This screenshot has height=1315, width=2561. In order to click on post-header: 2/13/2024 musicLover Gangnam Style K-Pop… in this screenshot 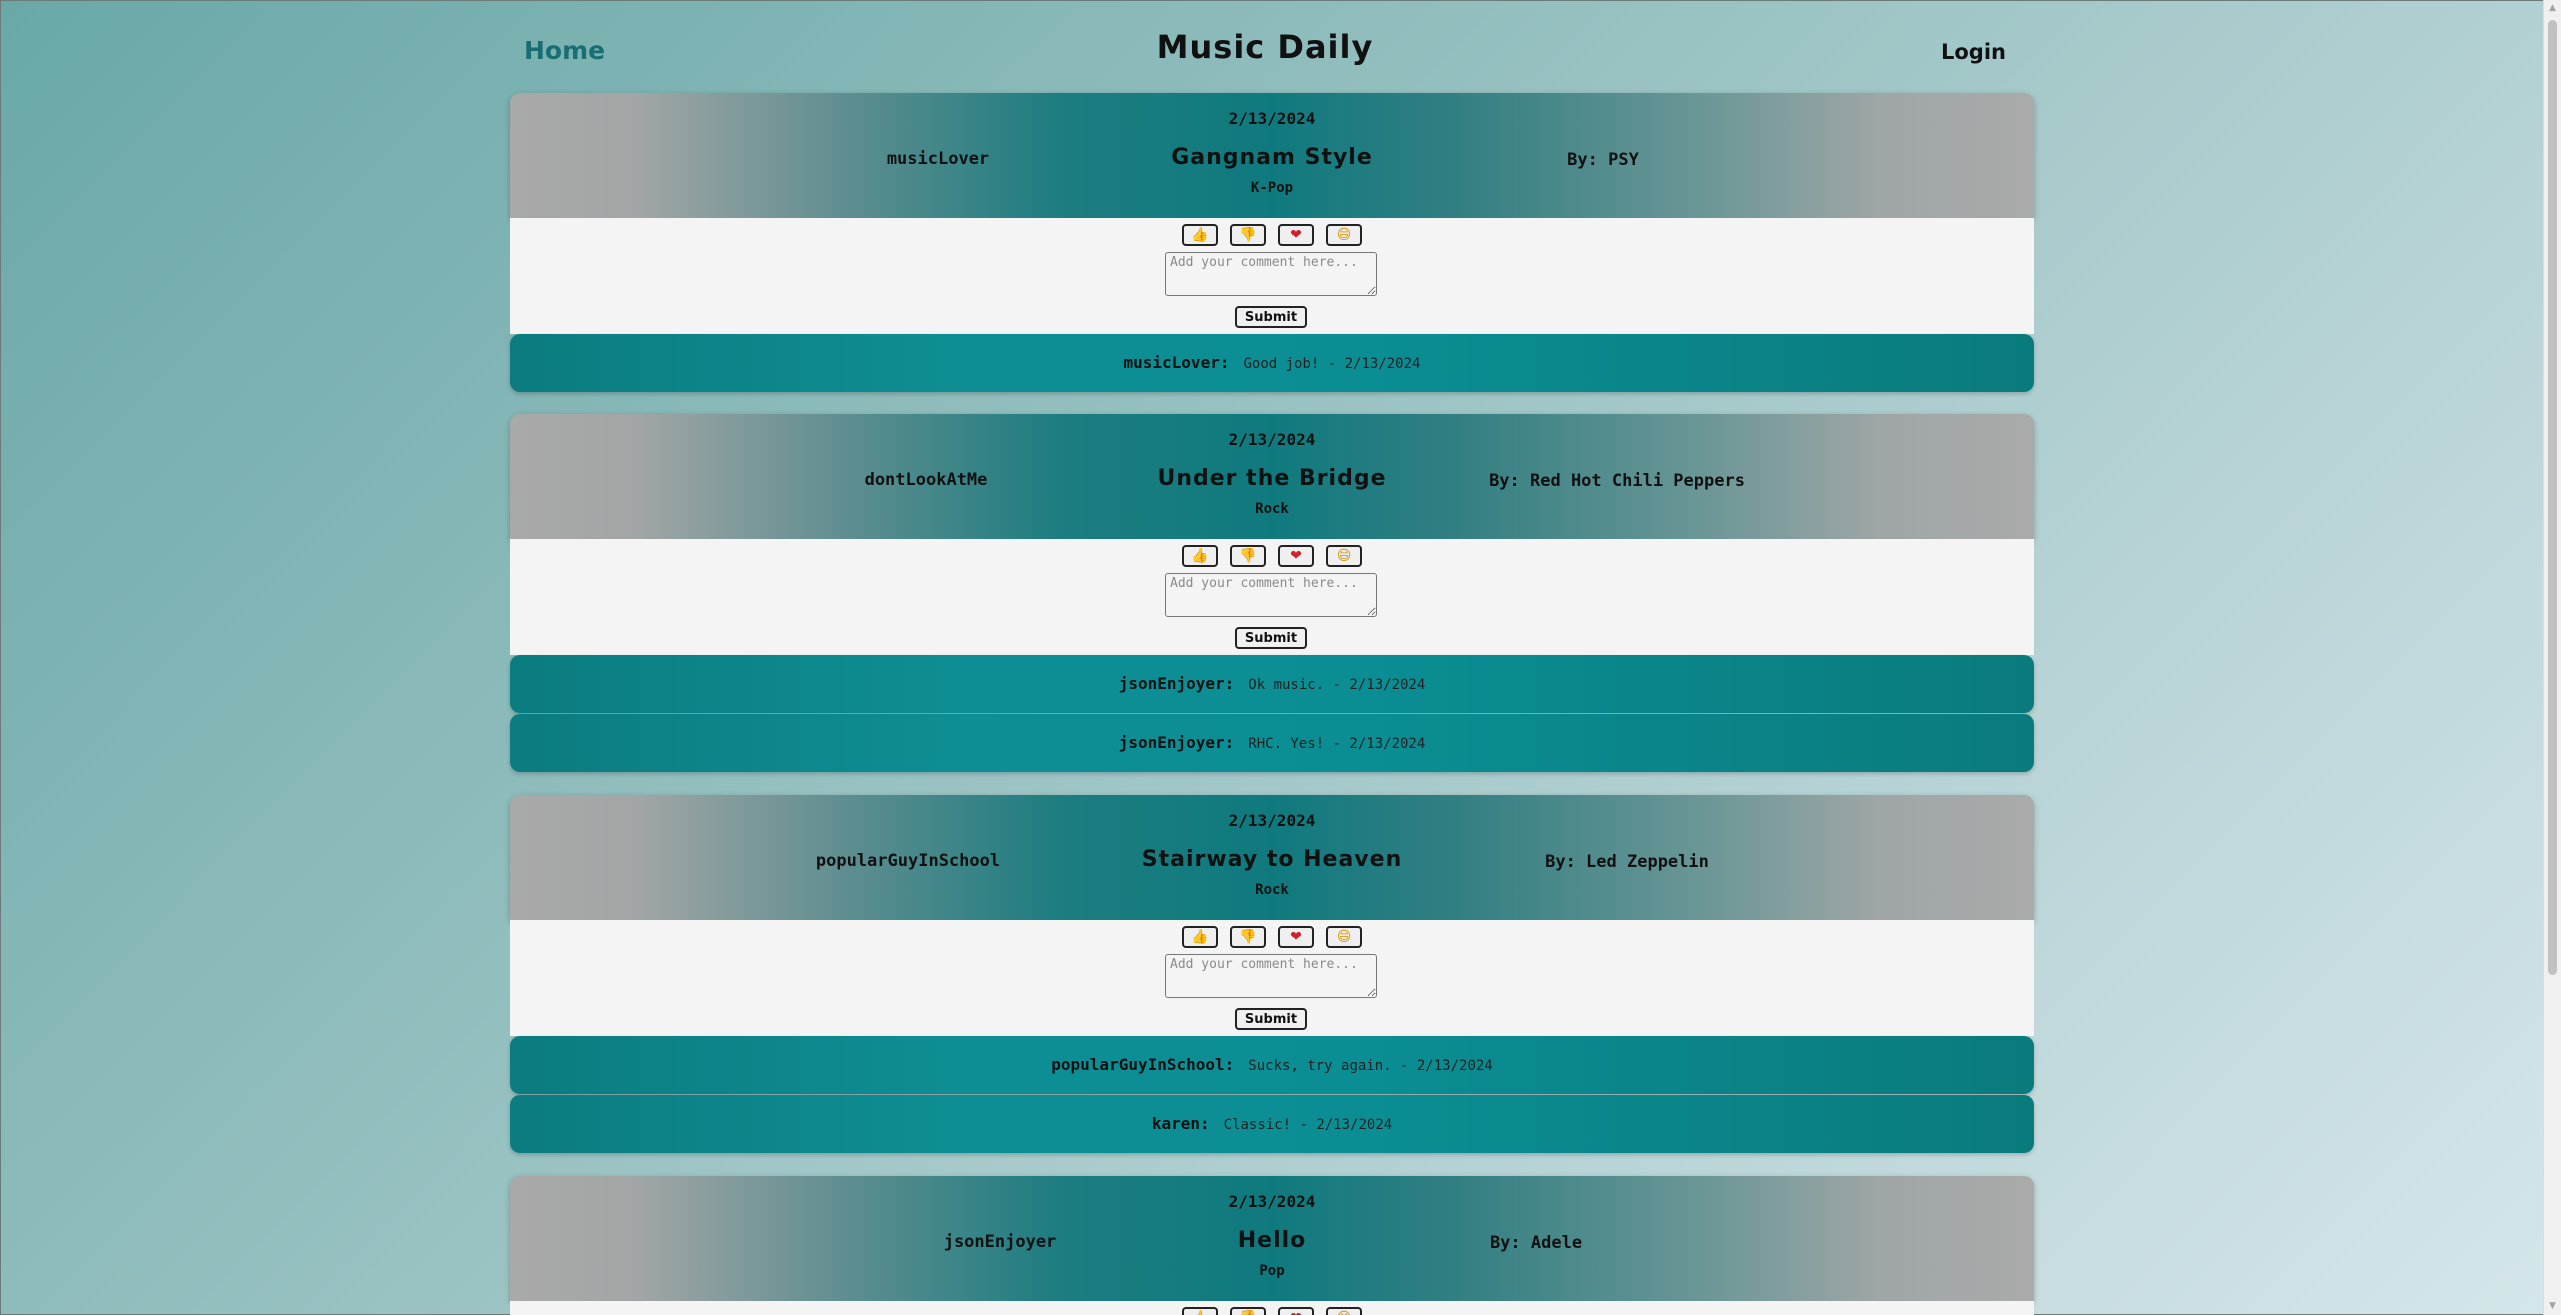, I will do `click(1272, 155)`.